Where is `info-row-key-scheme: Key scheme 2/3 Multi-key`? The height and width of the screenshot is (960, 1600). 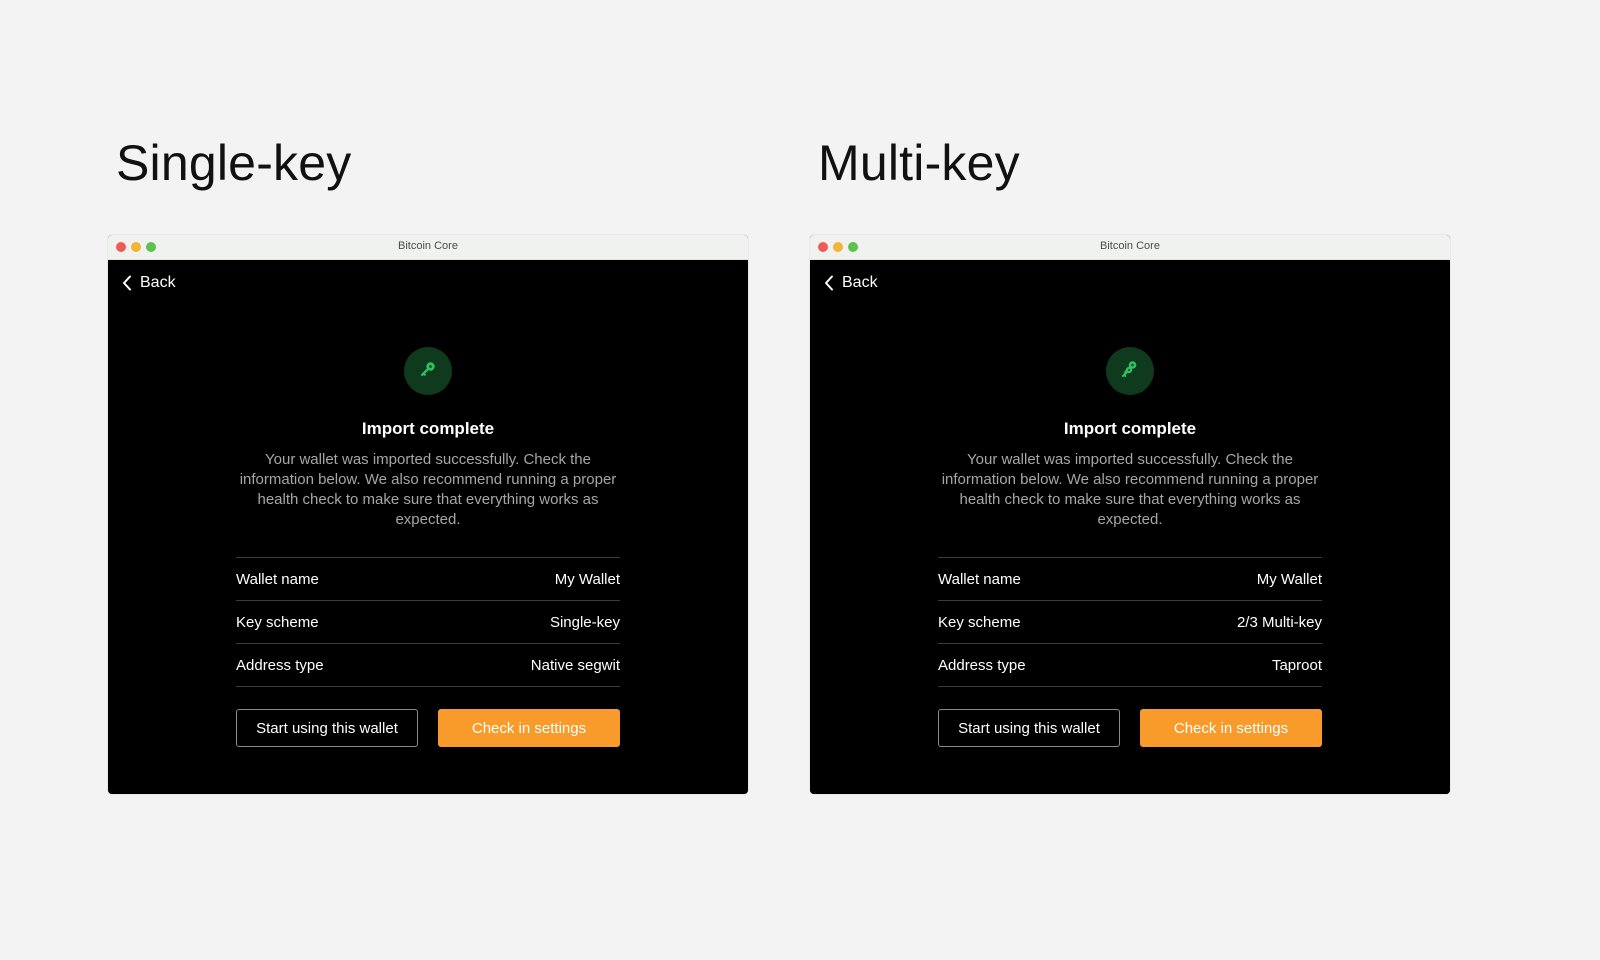 info-row-key-scheme: Key scheme 2/3 Multi-key is located at coordinates (1130, 622).